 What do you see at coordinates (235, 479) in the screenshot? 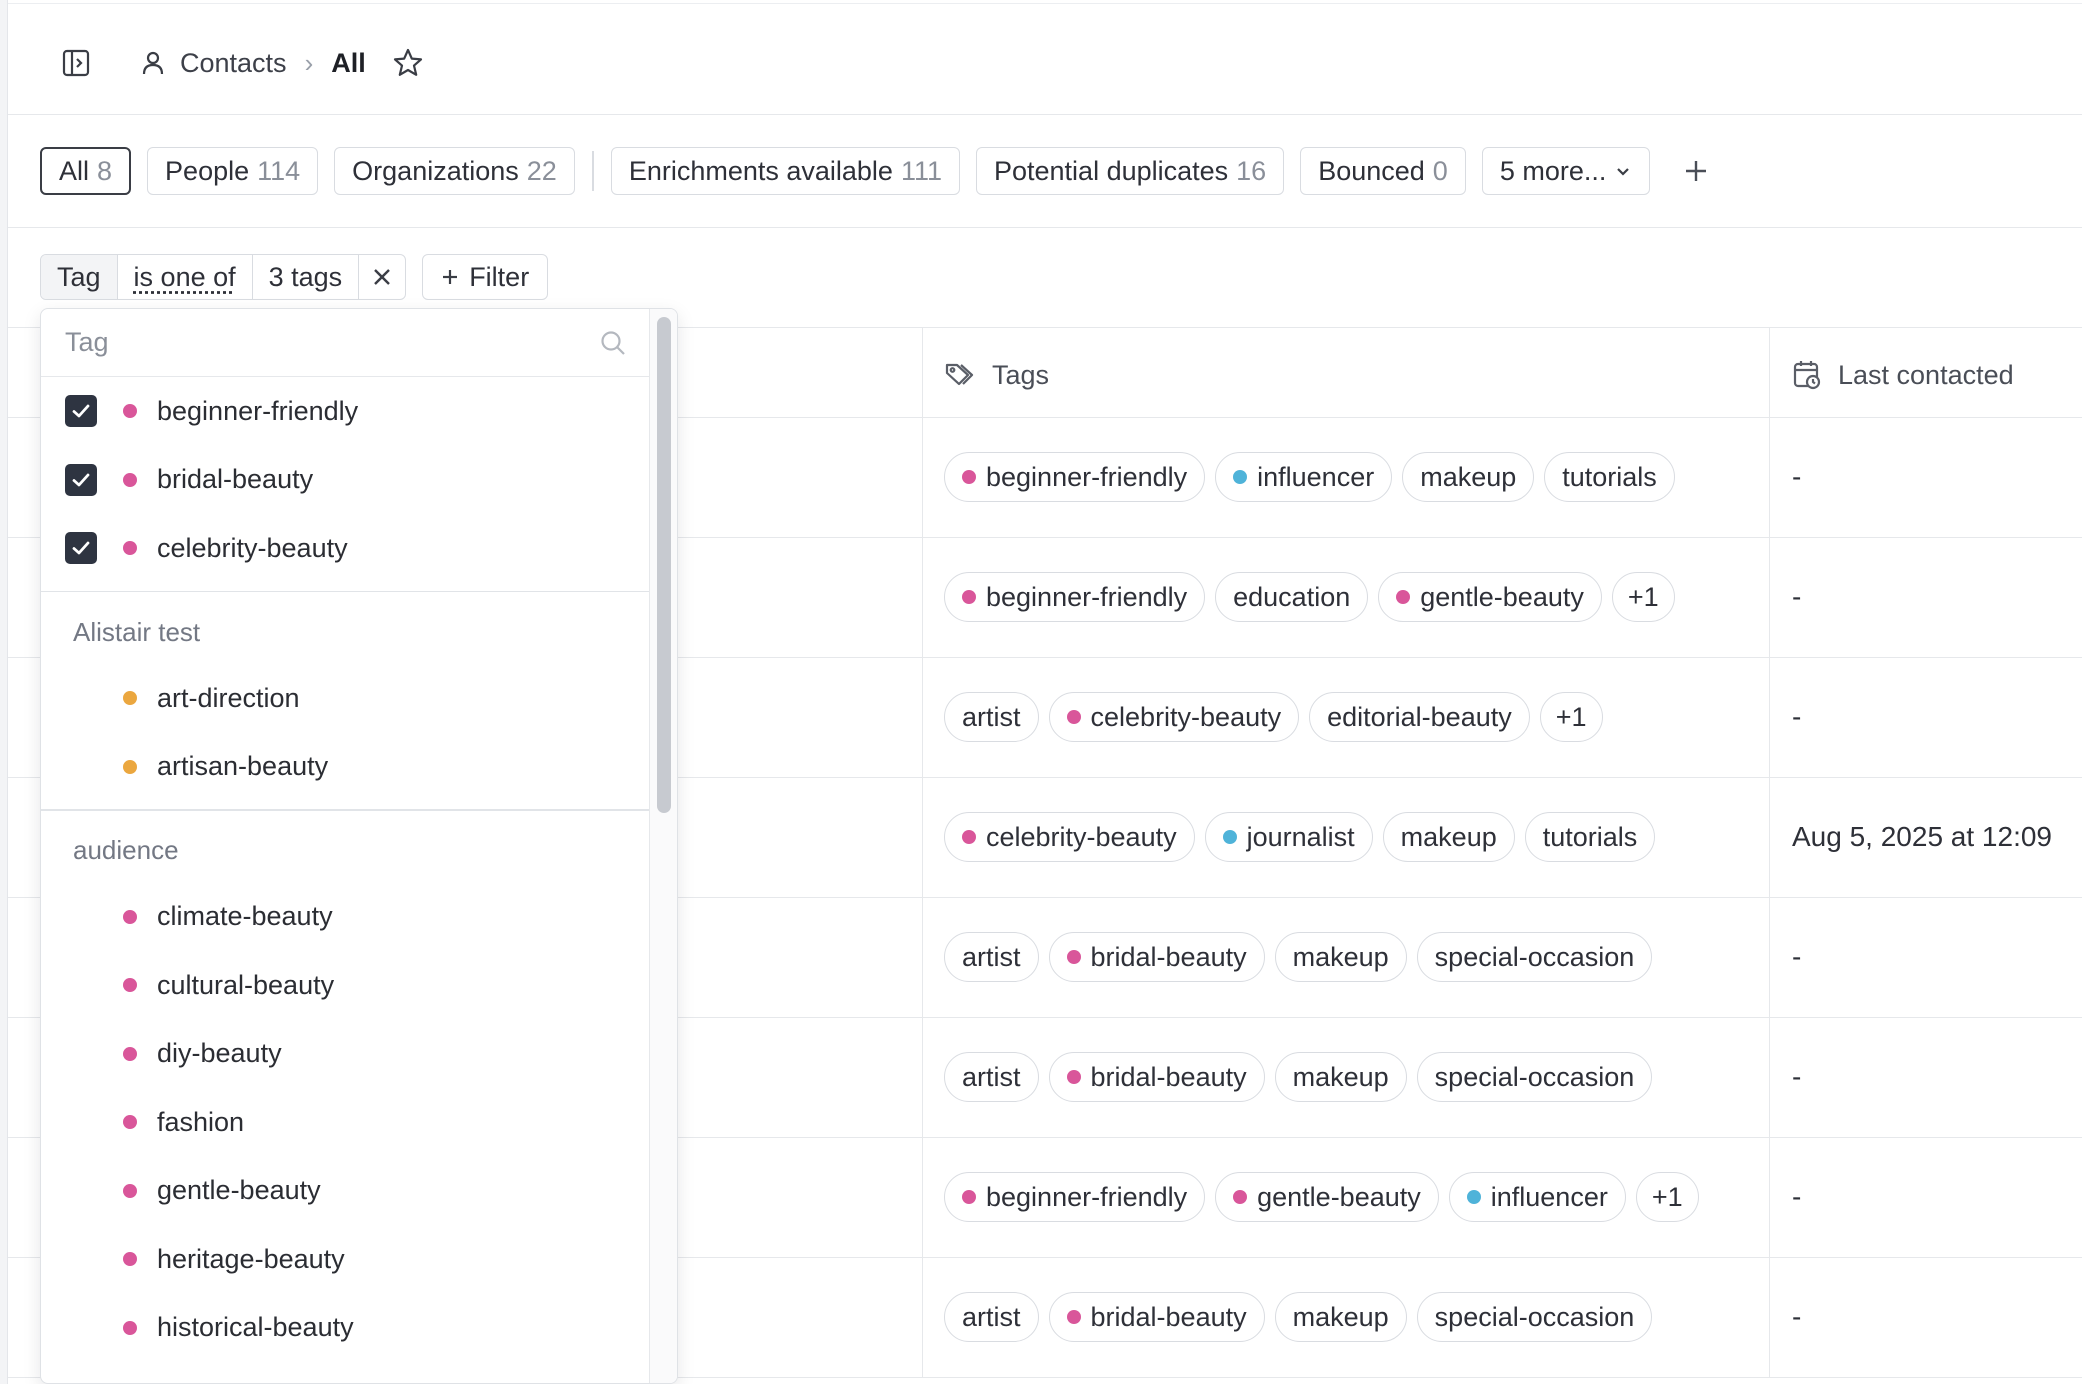
I see `tag-option-label: bridal-beauty` at bounding box center [235, 479].